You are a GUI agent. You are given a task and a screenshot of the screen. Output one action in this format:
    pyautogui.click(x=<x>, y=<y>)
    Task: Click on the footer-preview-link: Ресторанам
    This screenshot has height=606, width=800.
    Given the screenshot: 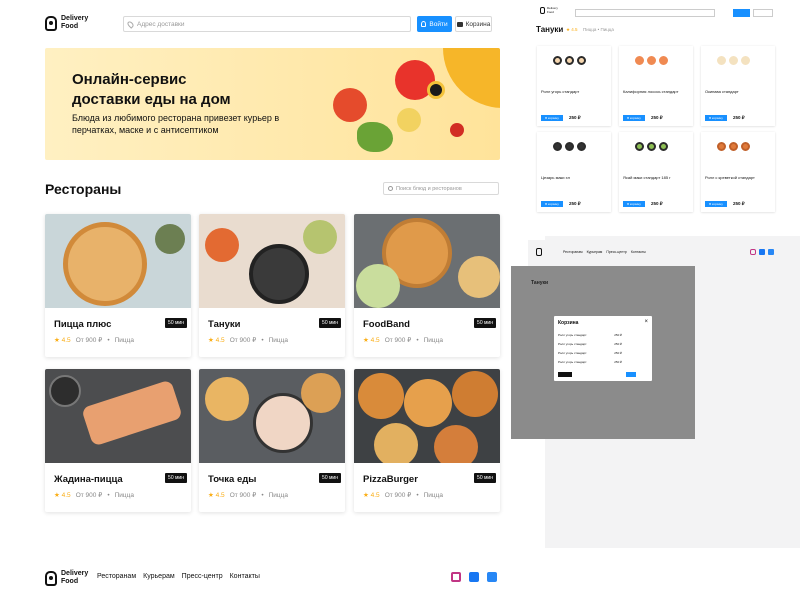 What is the action you would take?
    pyautogui.click(x=573, y=252)
    